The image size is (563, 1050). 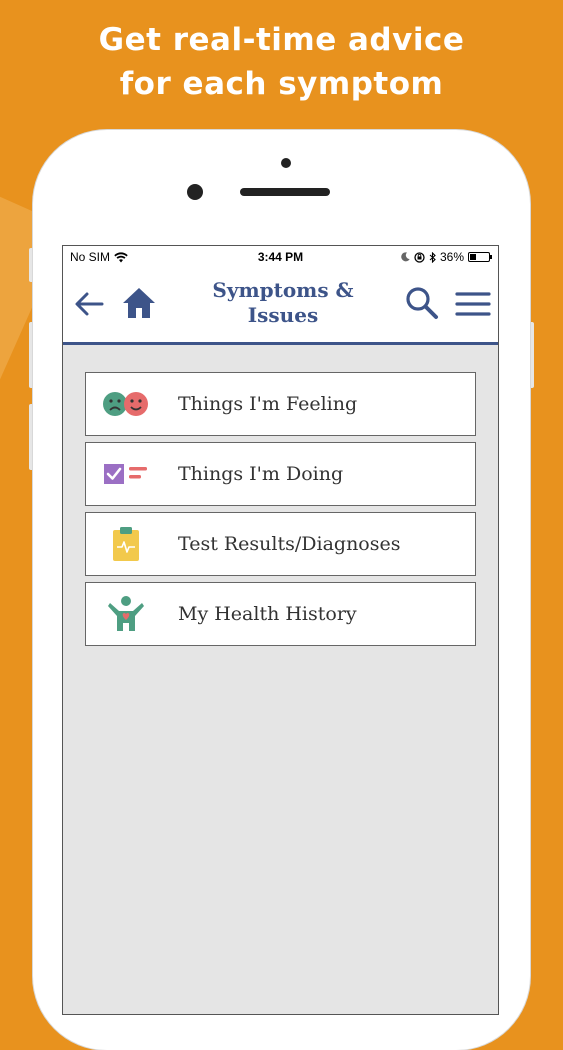 What do you see at coordinates (480, 257) in the screenshot?
I see `battery-icon` at bounding box center [480, 257].